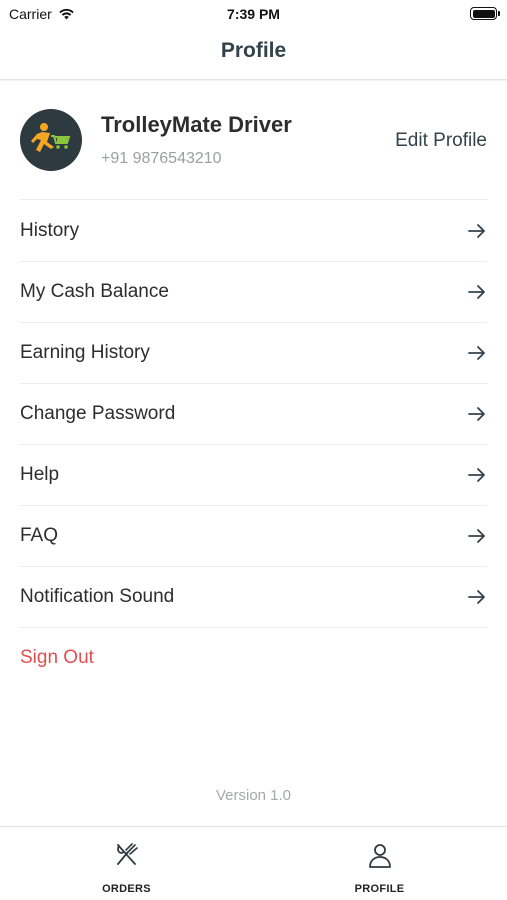 Image resolution: width=507 pixels, height=900 pixels. I want to click on profile-phone: +91 9876543210, so click(161, 158).